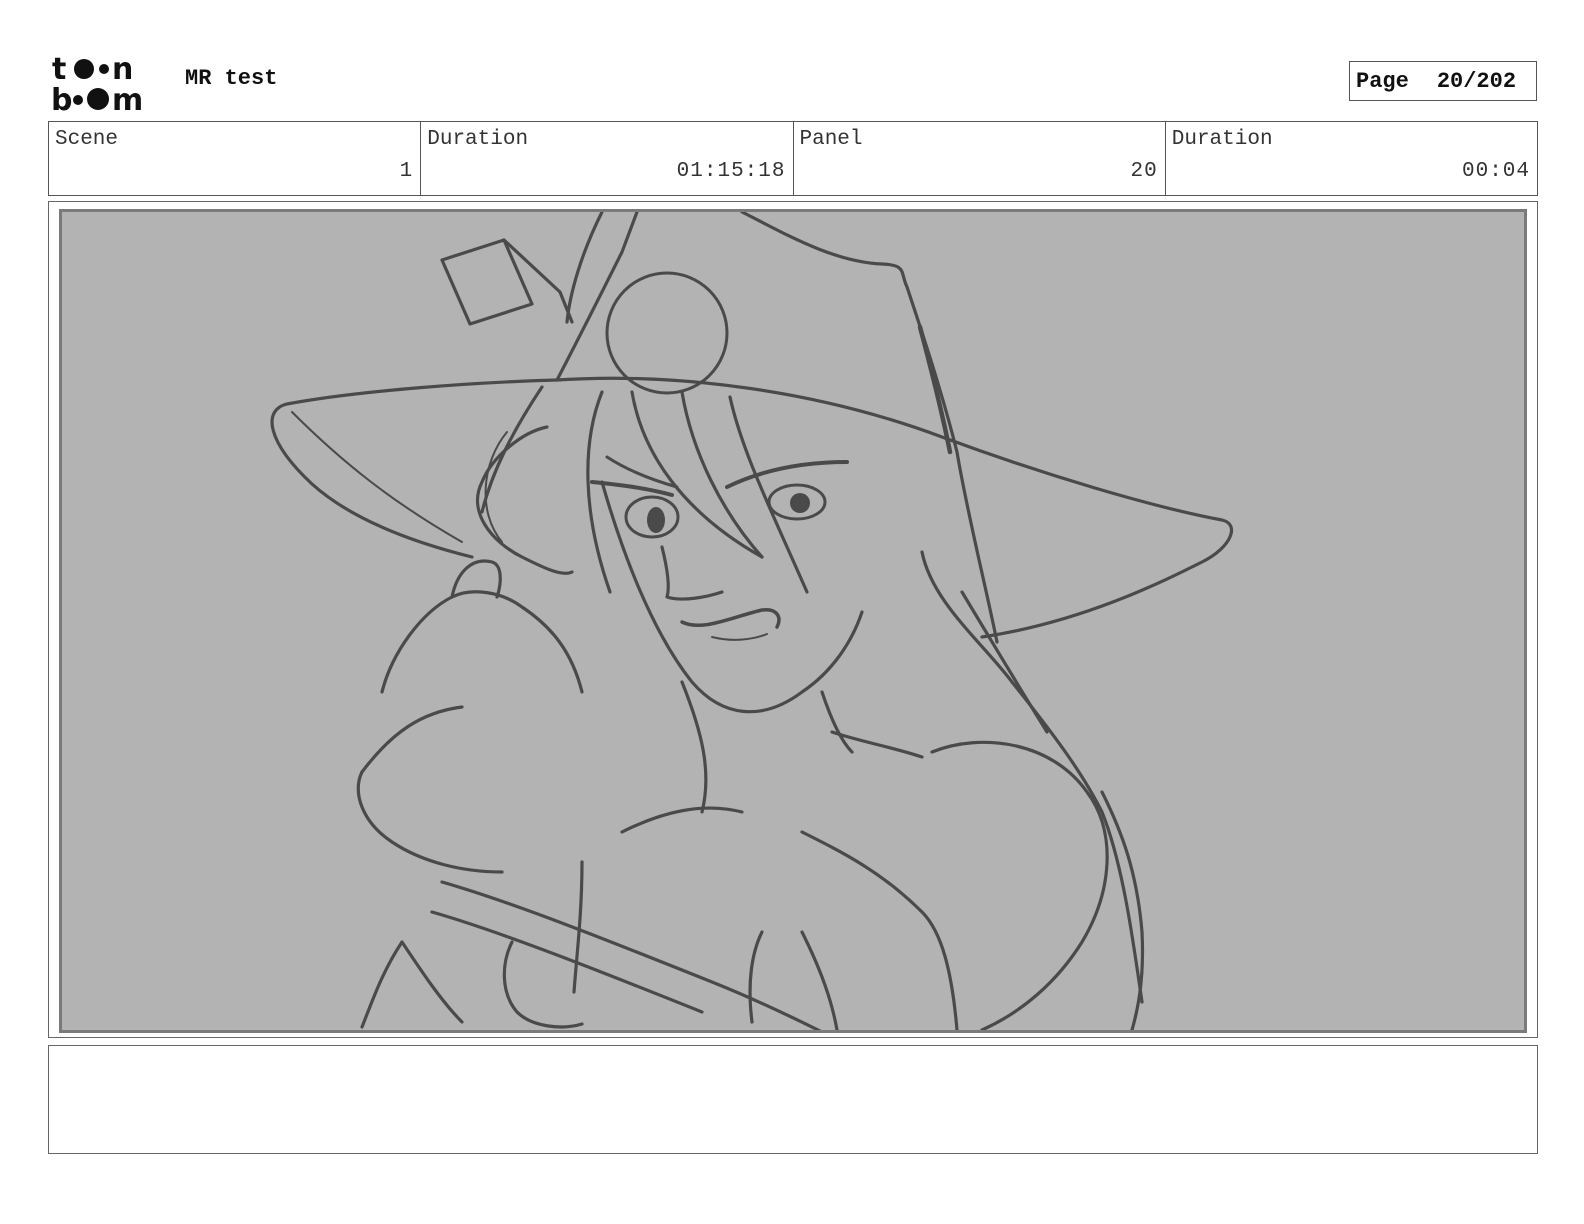 The width and height of the screenshot is (1584, 1224). What do you see at coordinates (692, 573) in the screenshot?
I see `nose` at bounding box center [692, 573].